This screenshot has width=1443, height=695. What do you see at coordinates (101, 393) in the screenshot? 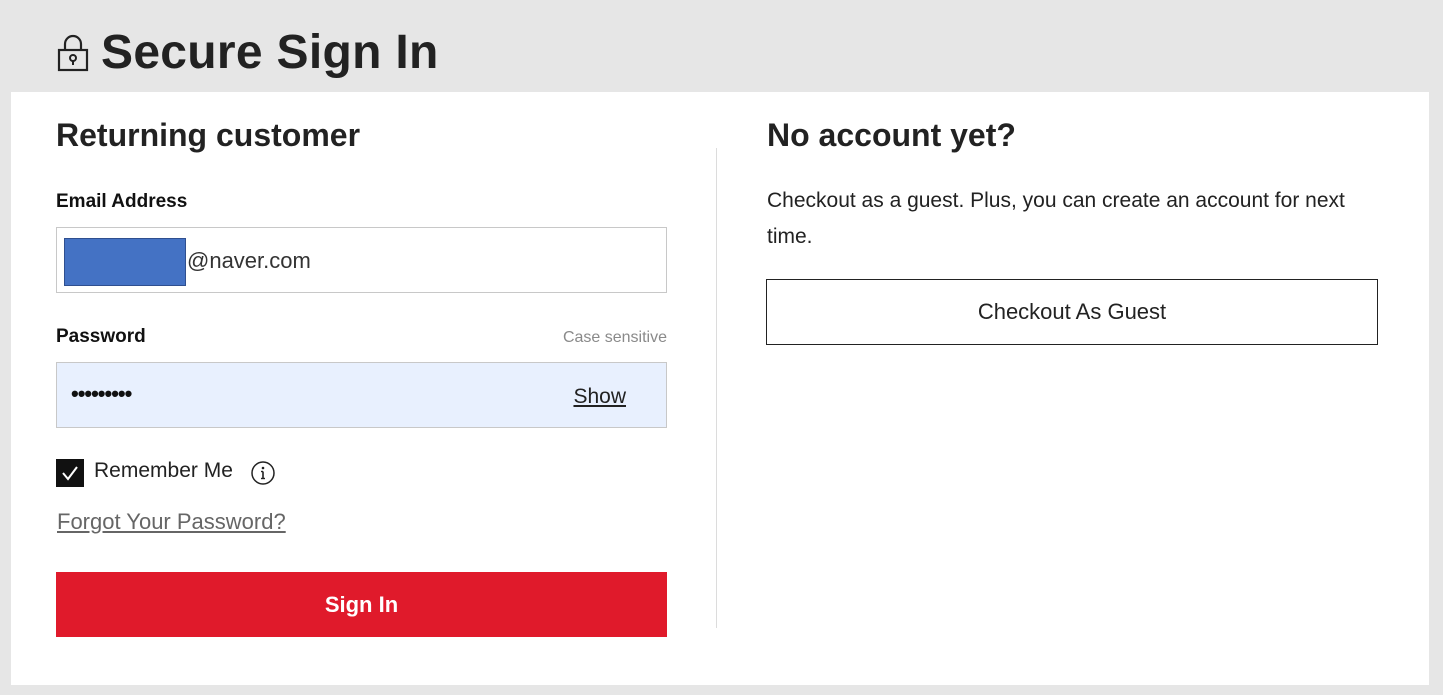
I see `password-value: •••••••••` at bounding box center [101, 393].